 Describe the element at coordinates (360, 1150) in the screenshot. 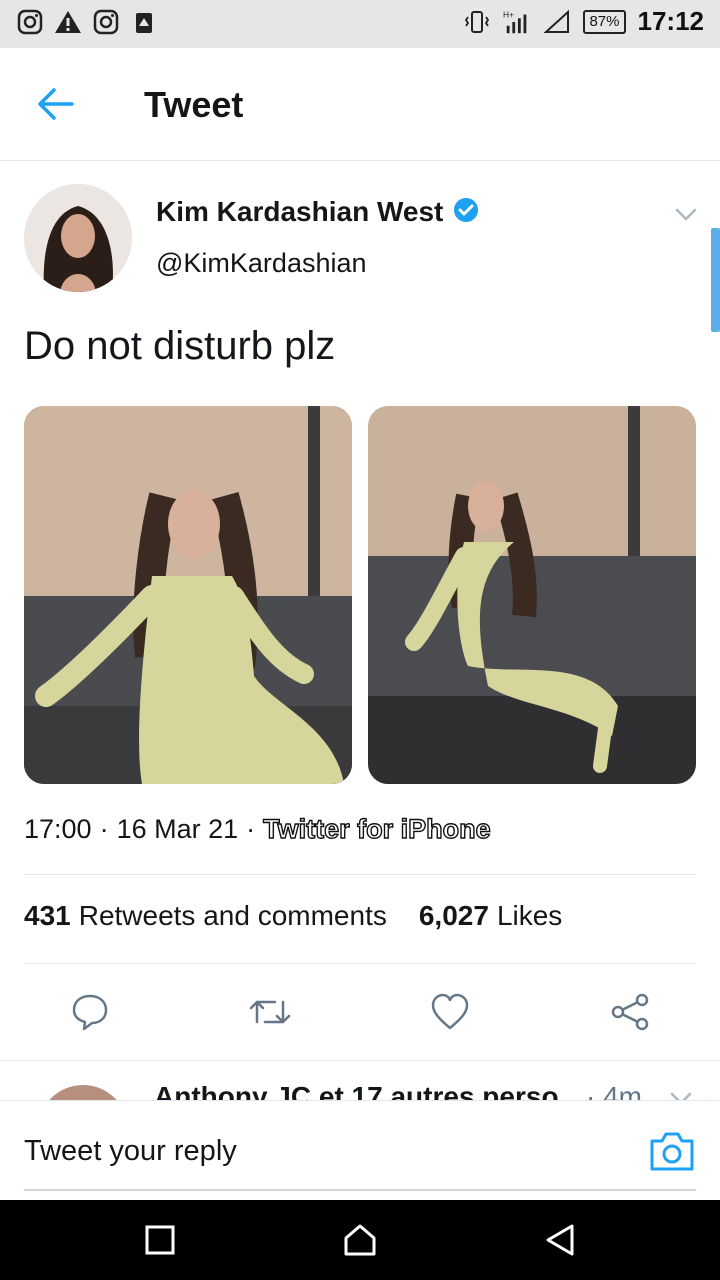

I see `reply-bar: Tweet your reply` at that location.